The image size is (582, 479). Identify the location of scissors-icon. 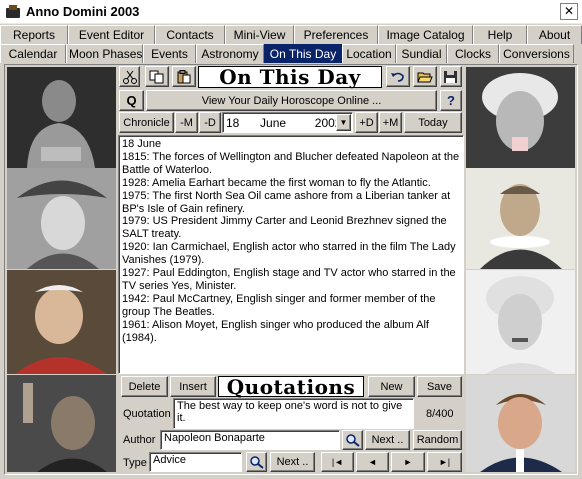
(129, 77).